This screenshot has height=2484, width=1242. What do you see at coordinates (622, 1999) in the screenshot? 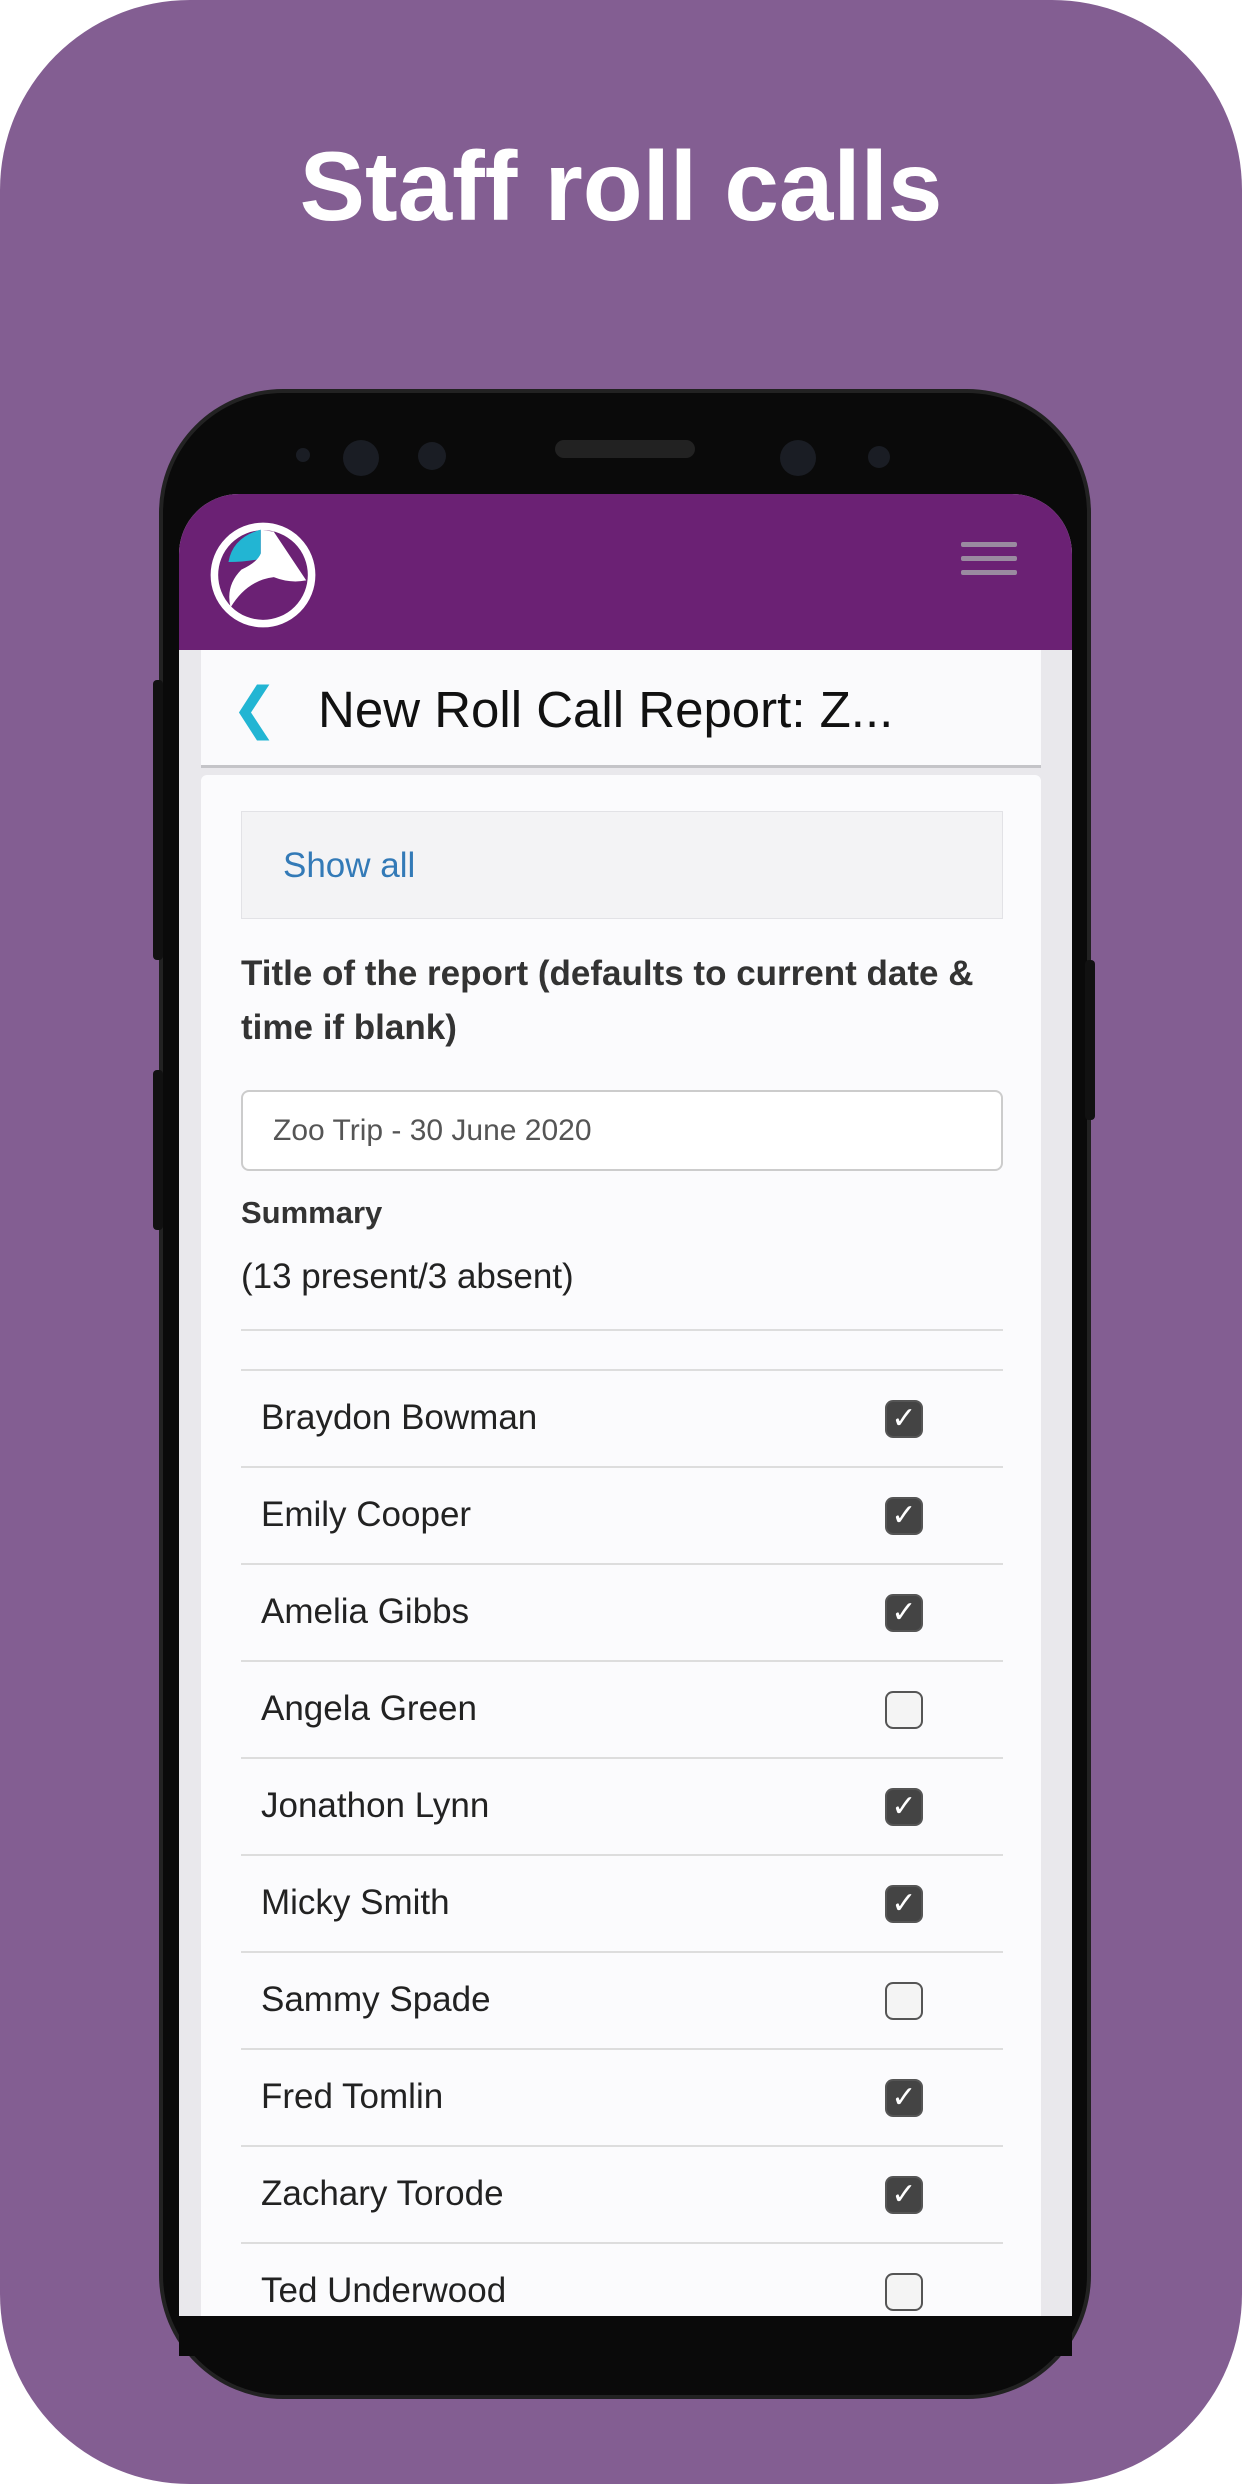
I see `list-item: Sammy Spade` at bounding box center [622, 1999].